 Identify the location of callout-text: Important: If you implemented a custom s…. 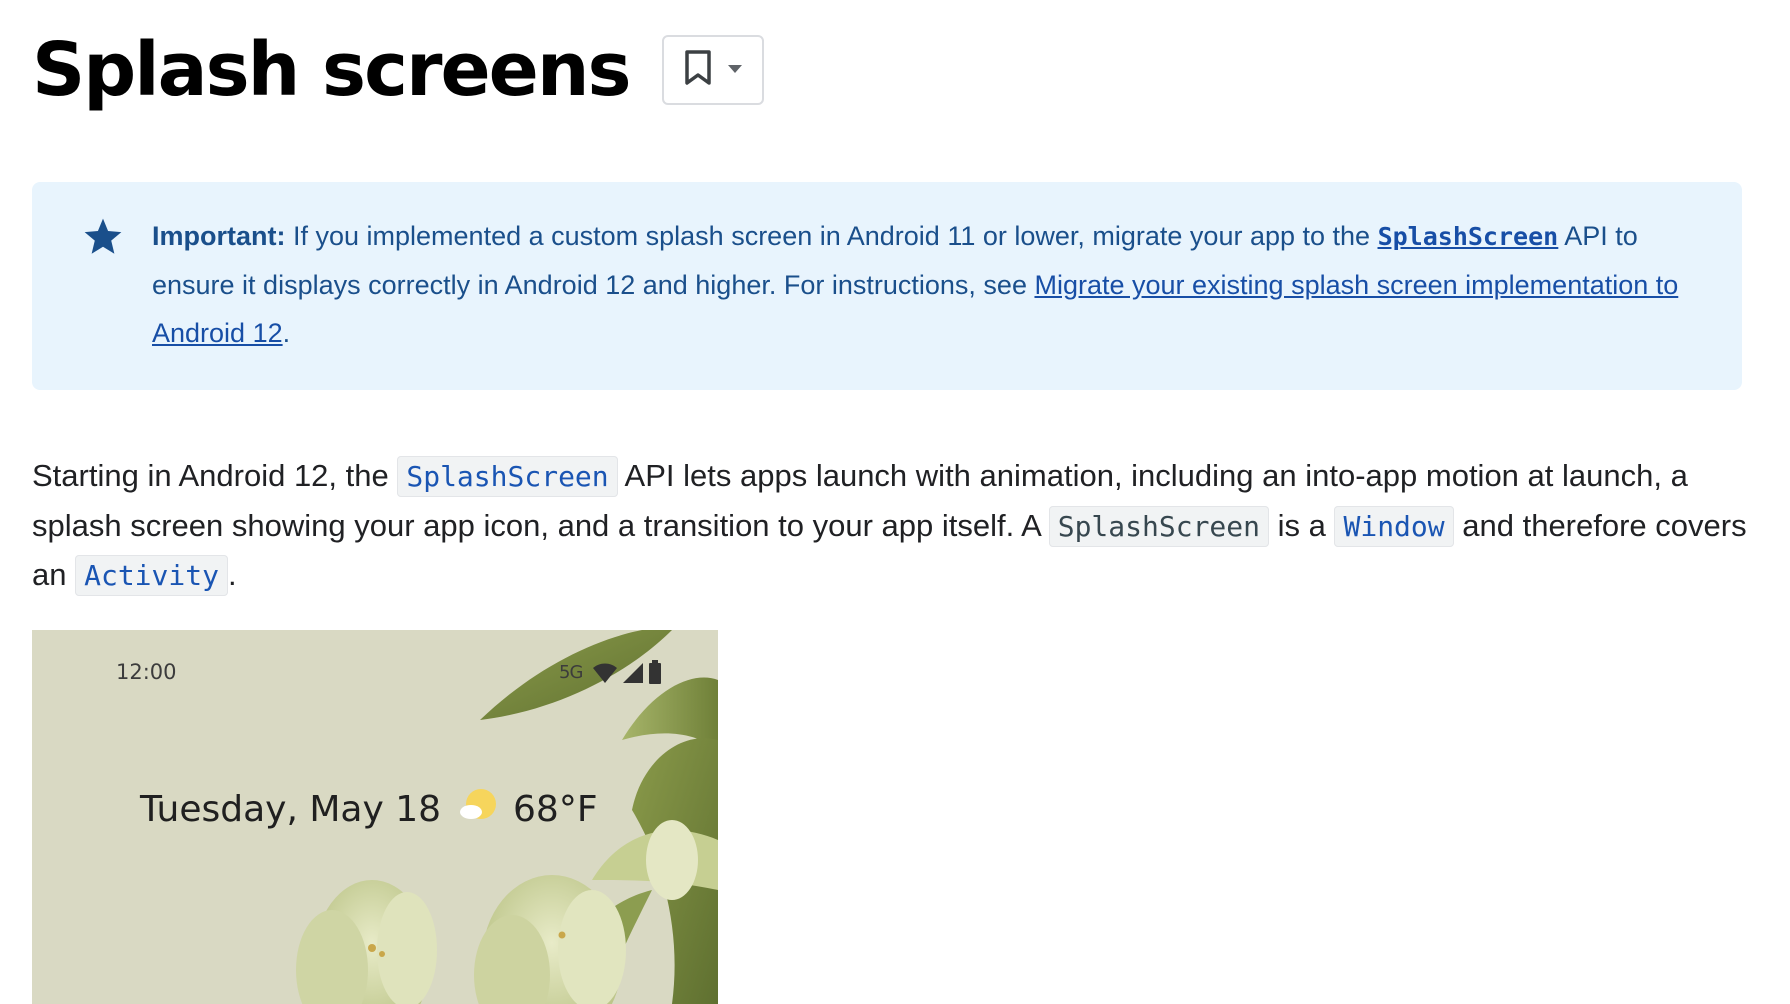
(932, 284).